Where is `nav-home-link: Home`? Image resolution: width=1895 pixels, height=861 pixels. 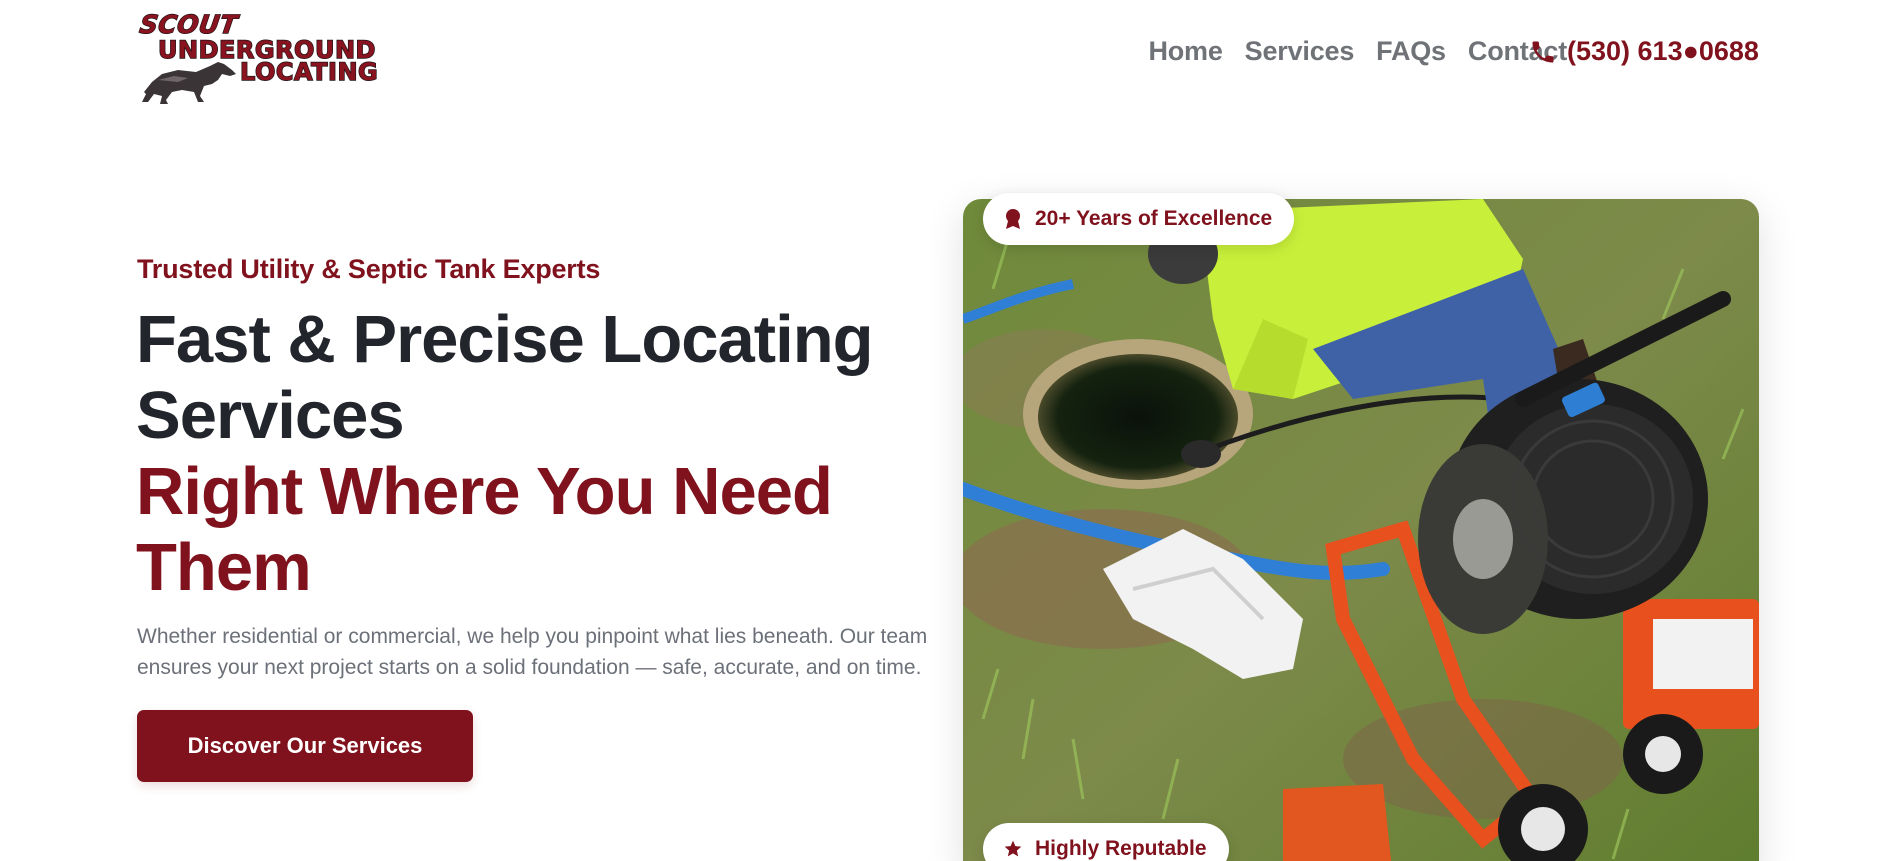 nav-home-link: Home is located at coordinates (1185, 51).